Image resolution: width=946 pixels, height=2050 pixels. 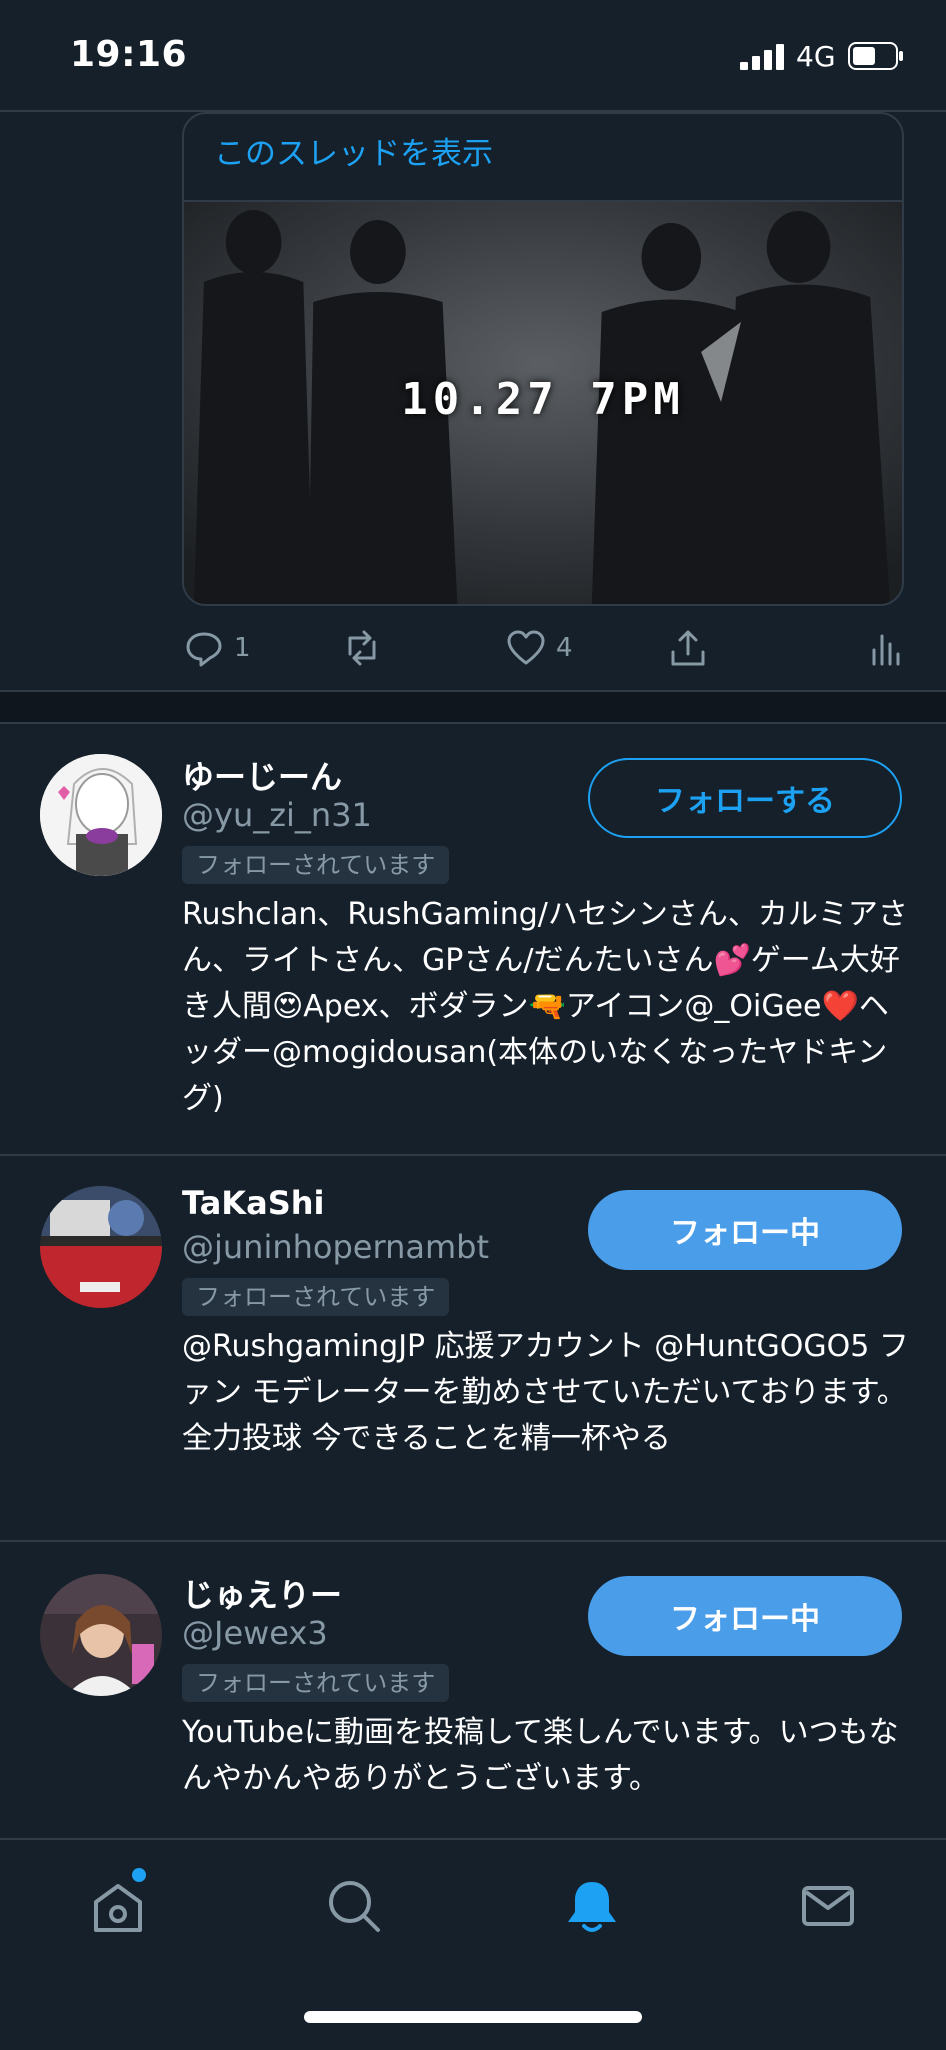 What do you see at coordinates (129, 54) in the screenshot?
I see `status-time: 19:16` at bounding box center [129, 54].